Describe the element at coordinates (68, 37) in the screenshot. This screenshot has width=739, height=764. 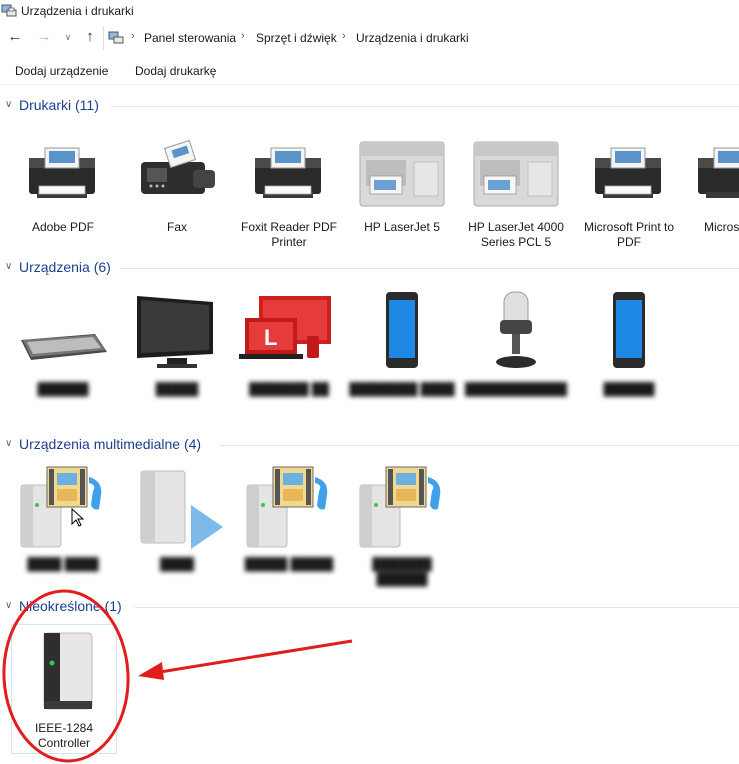
I see `recent-locations-chevron-icon: ∨` at that location.